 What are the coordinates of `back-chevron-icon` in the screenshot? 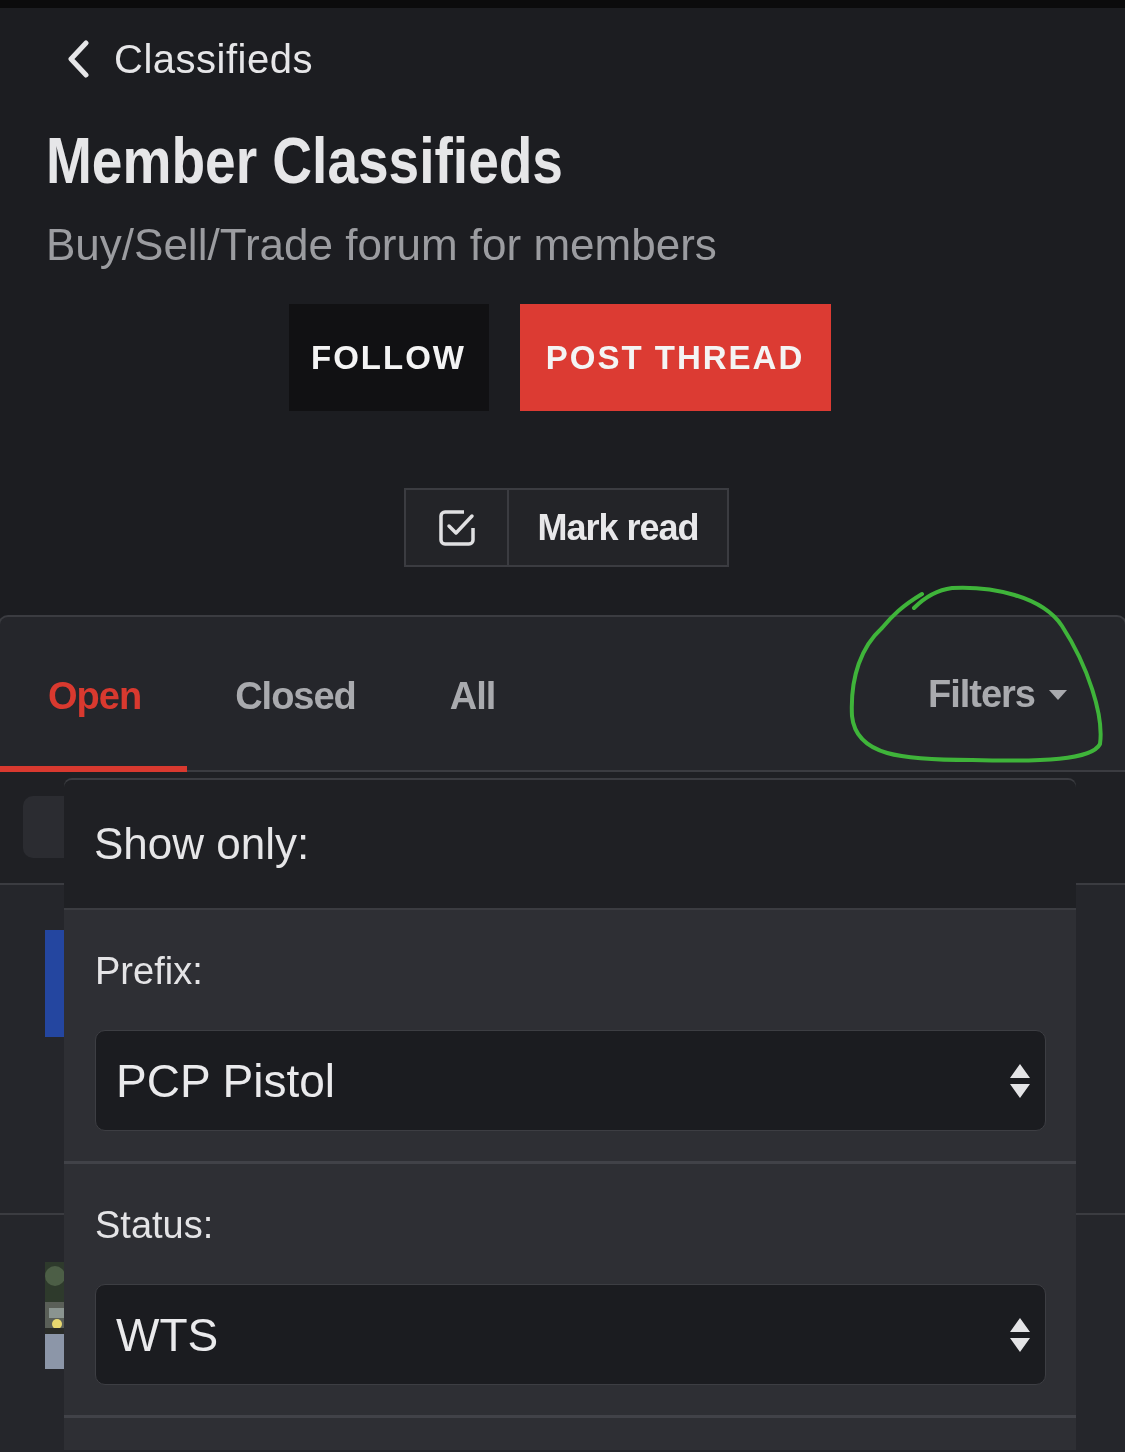 It's located at (78, 59).